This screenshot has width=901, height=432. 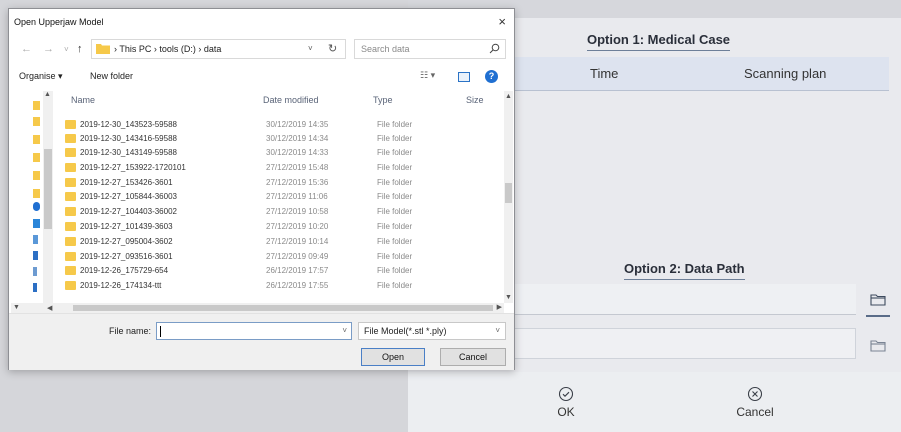 I want to click on file-name: 2019-12-26_174134-ttt, so click(x=121, y=285).